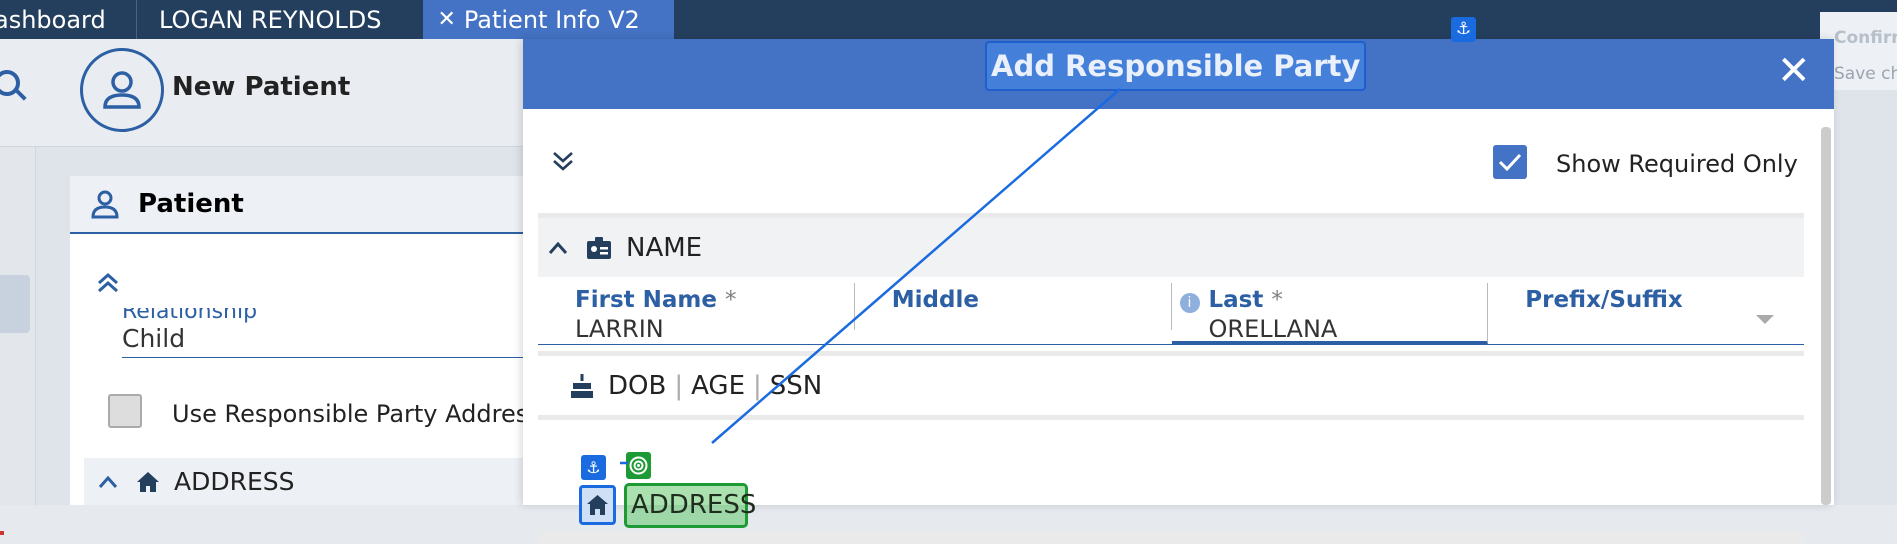 The height and width of the screenshot is (544, 1897). What do you see at coordinates (948, 19) in the screenshot?
I see `tab-bar: ashboard LOGAN REYNOLDS ✕ Patient Info V2` at bounding box center [948, 19].